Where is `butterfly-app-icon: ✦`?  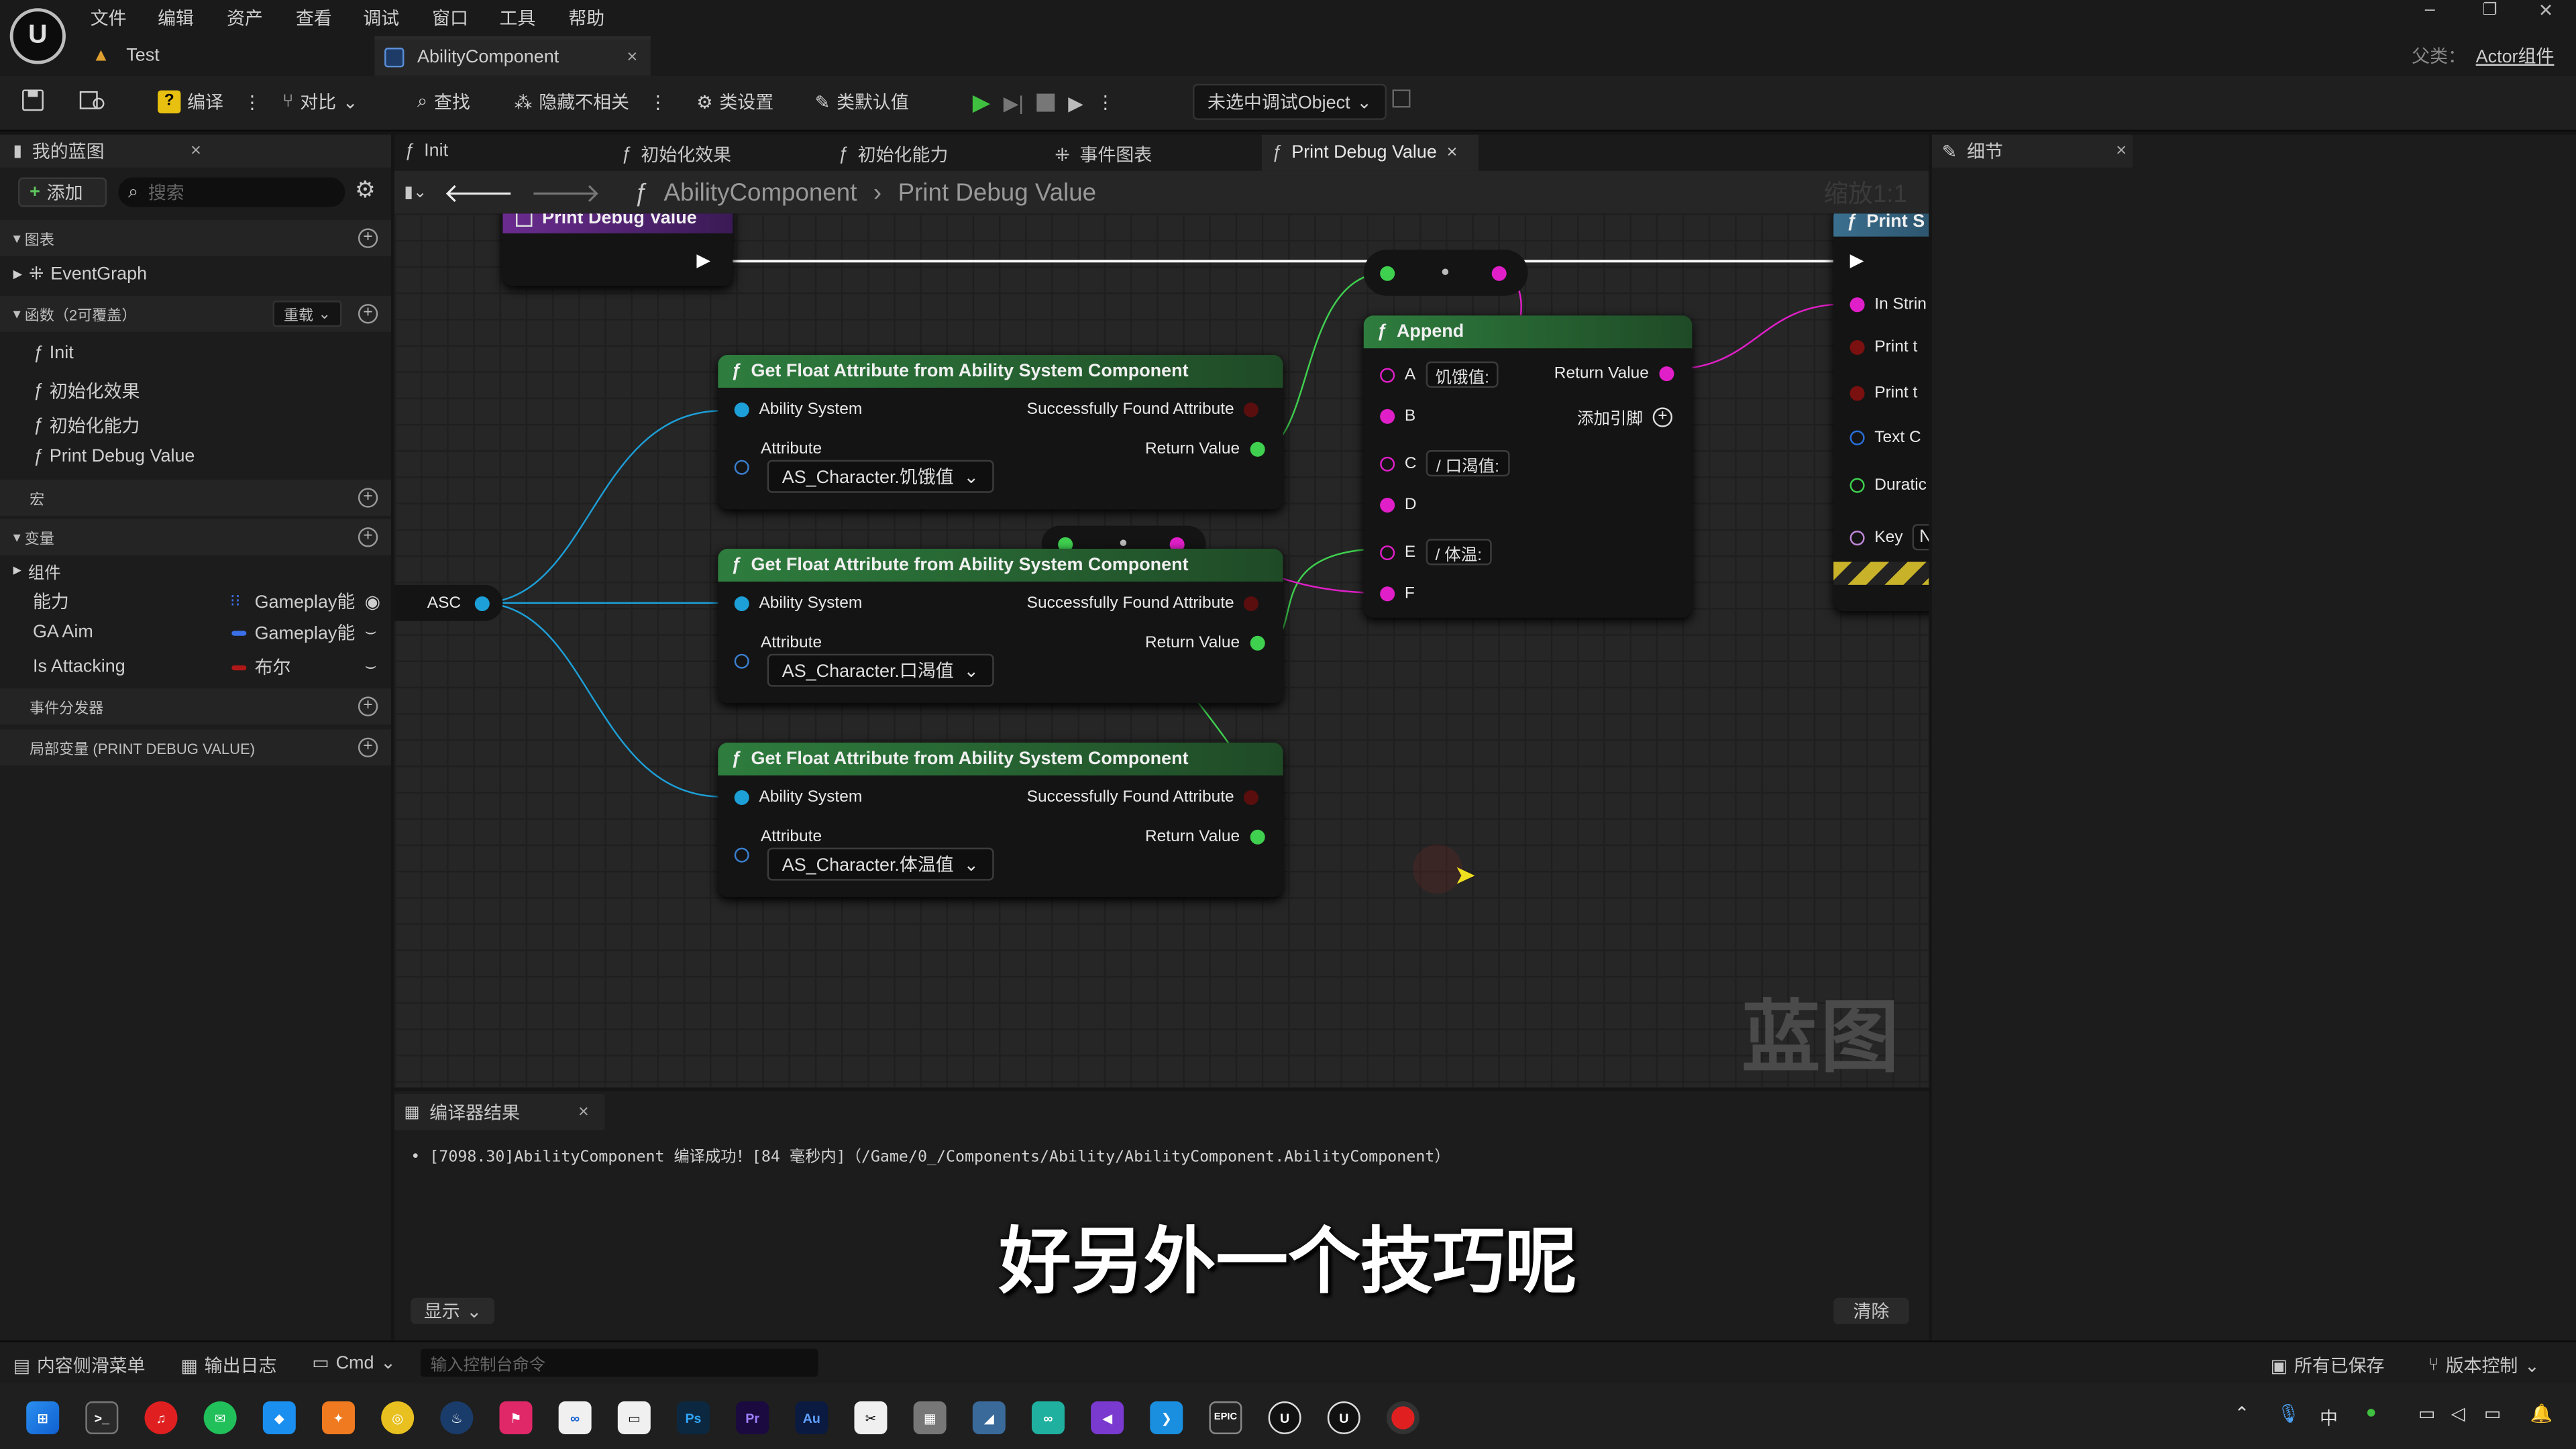
butterfly-app-icon: ✦ is located at coordinates (338, 1417).